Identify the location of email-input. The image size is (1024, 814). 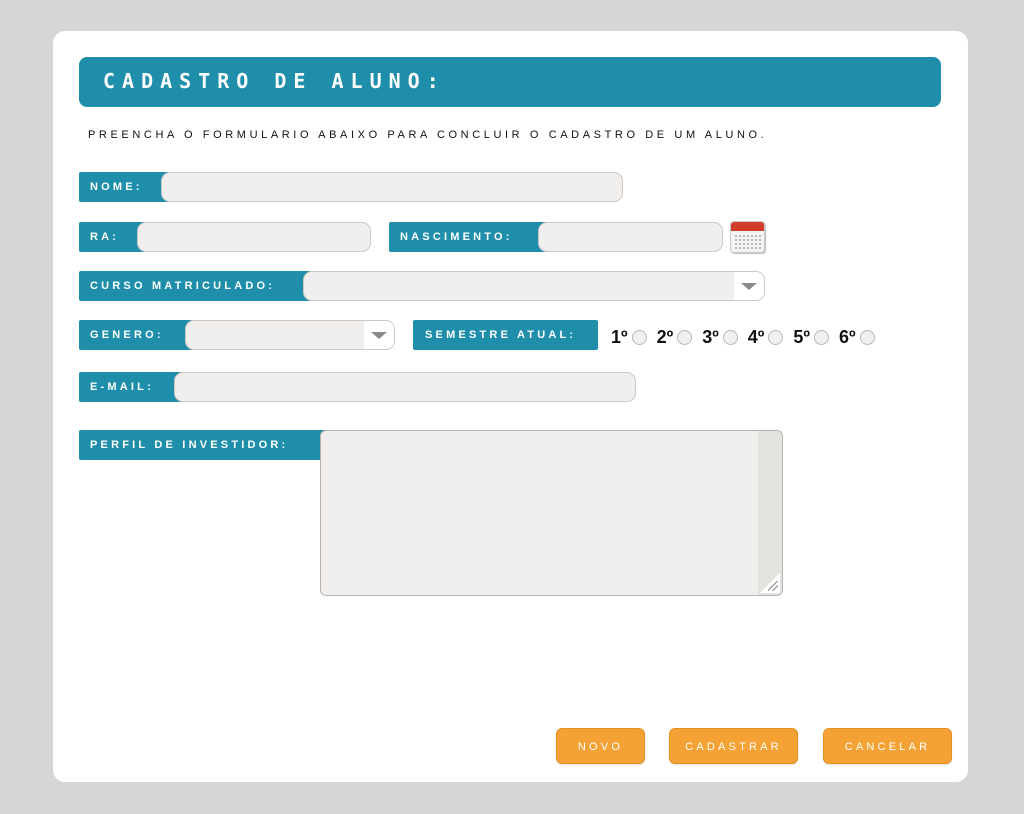
(405, 387).